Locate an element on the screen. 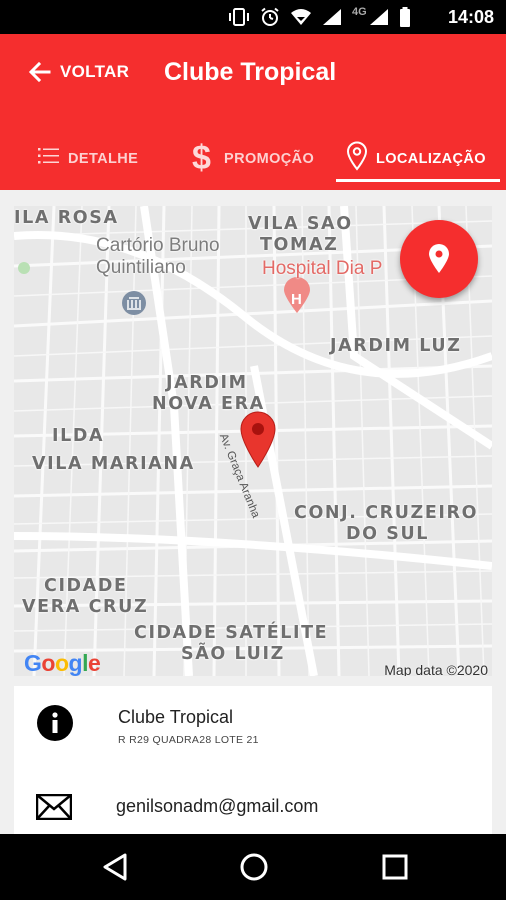  locate-button is located at coordinates (439, 259).